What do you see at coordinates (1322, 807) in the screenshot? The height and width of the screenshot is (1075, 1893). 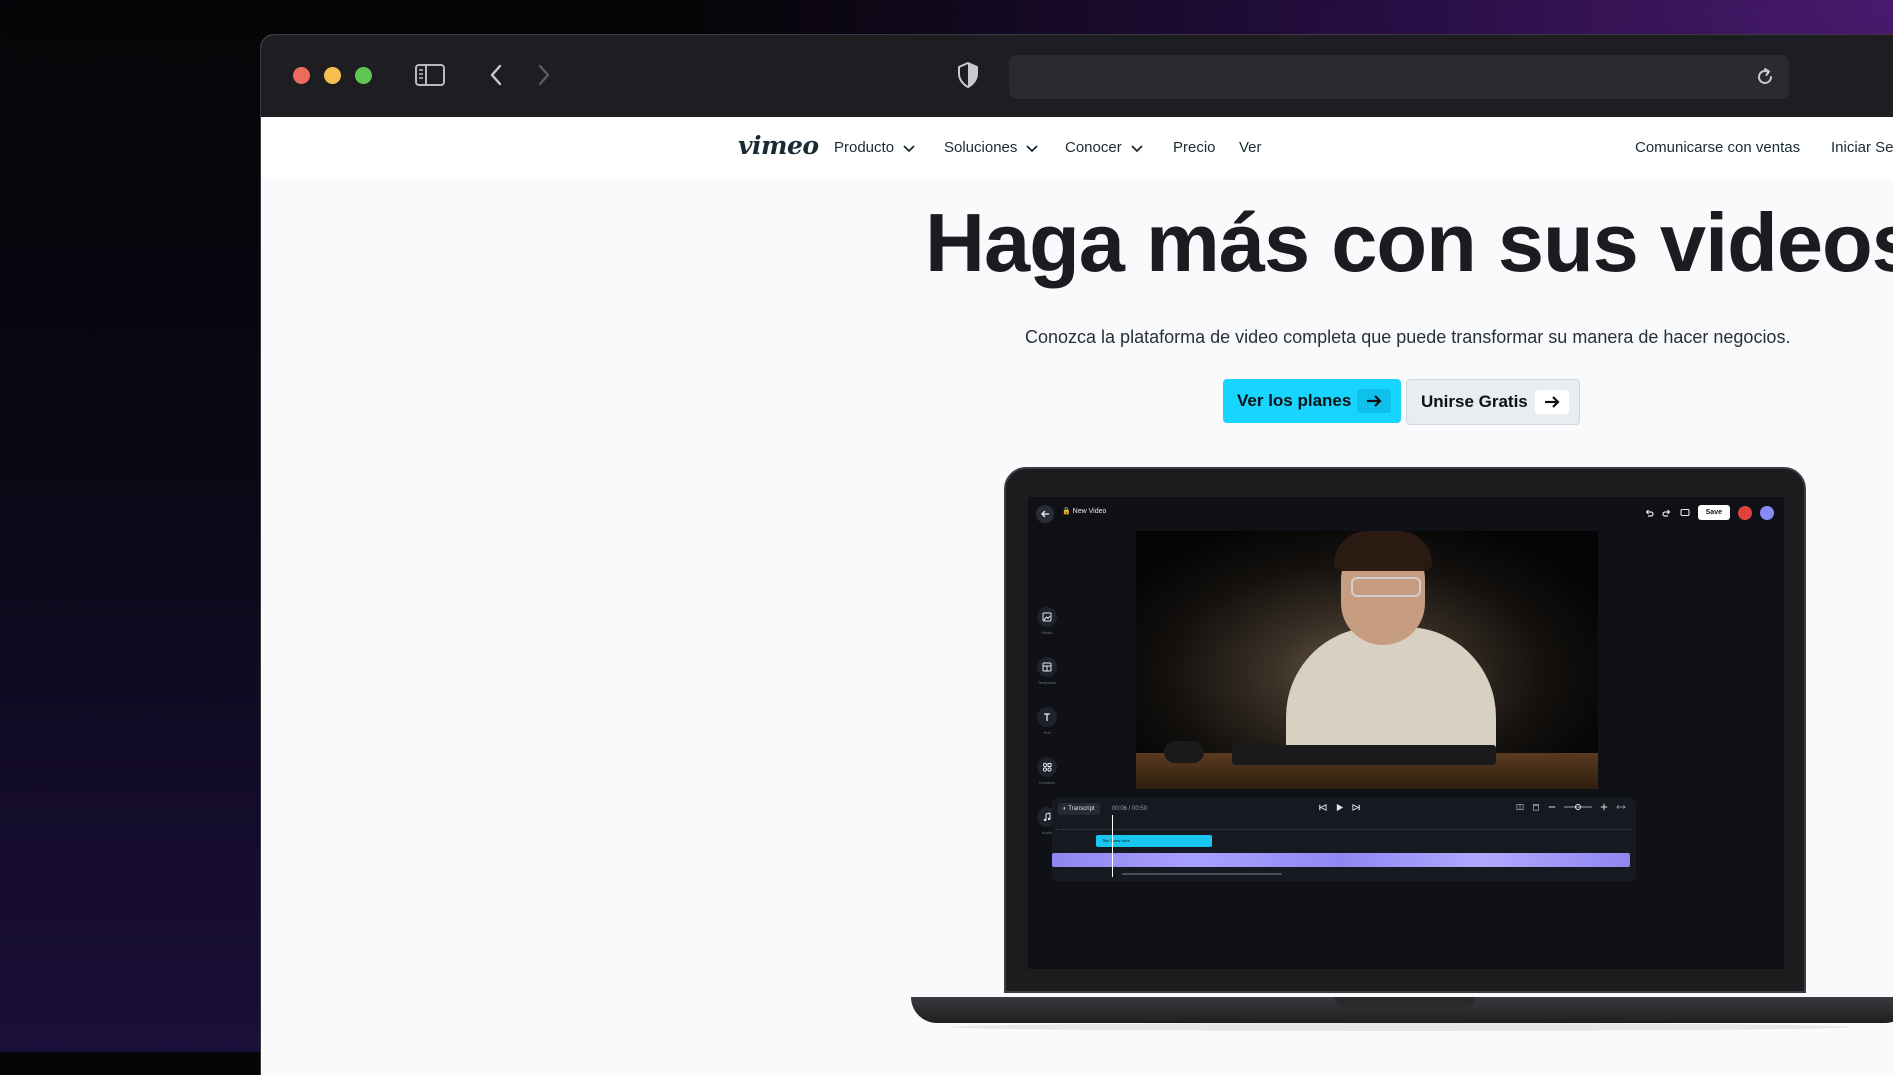 I see `skip-back-icon` at bounding box center [1322, 807].